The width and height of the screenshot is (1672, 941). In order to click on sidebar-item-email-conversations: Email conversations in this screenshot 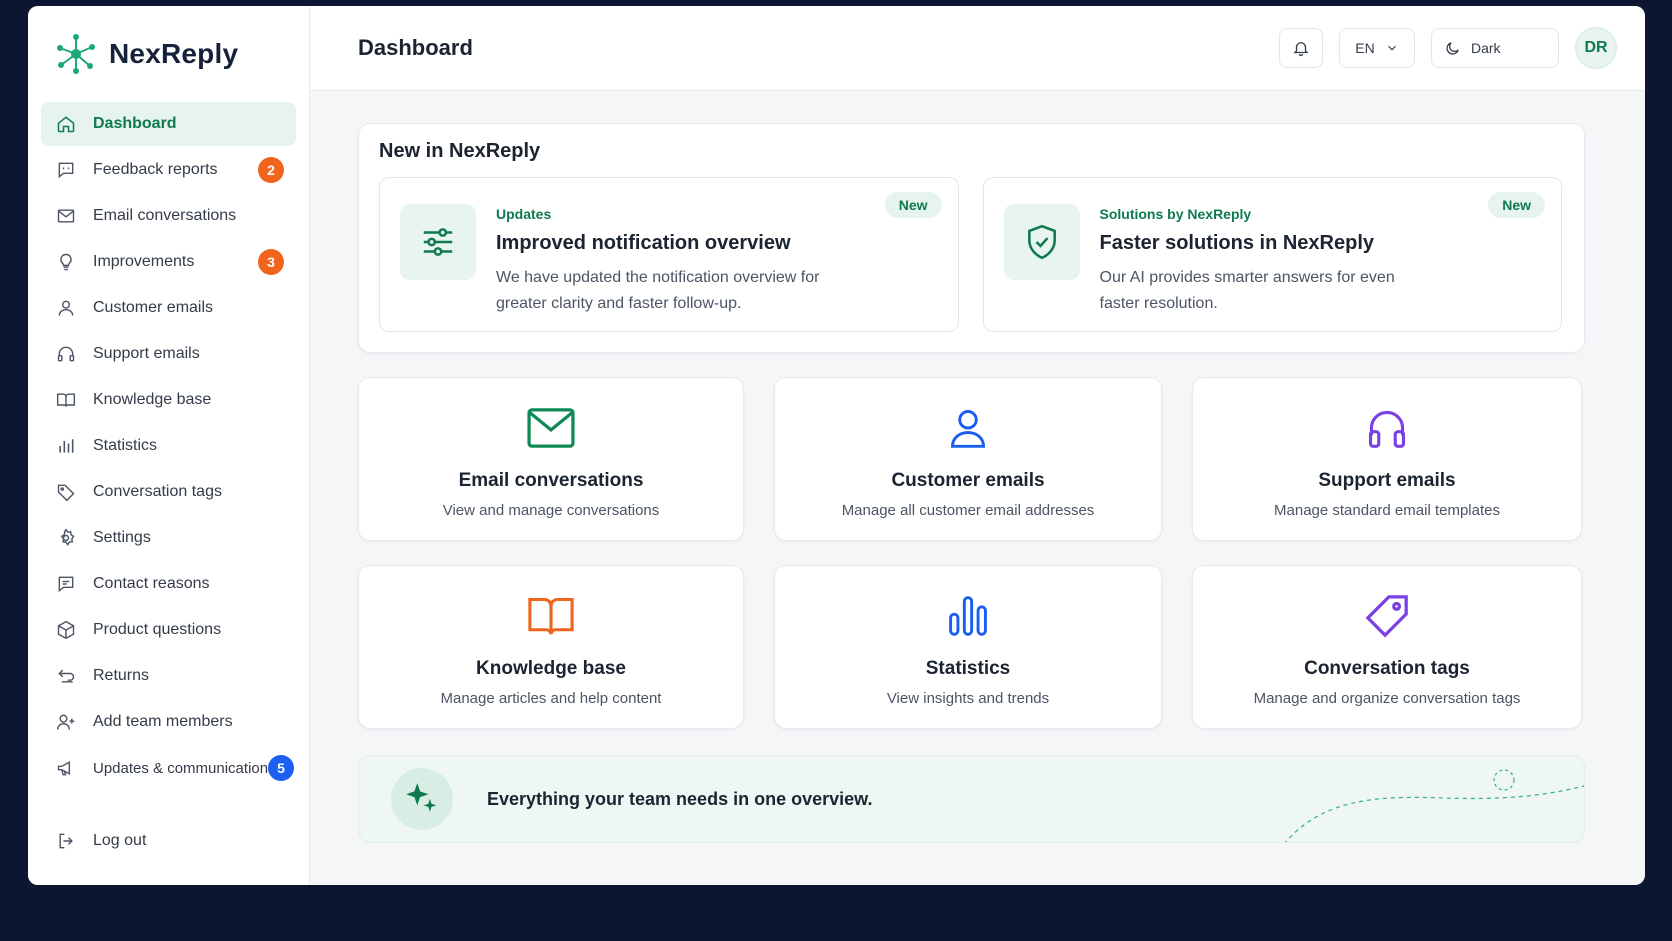, I will do `click(168, 216)`.